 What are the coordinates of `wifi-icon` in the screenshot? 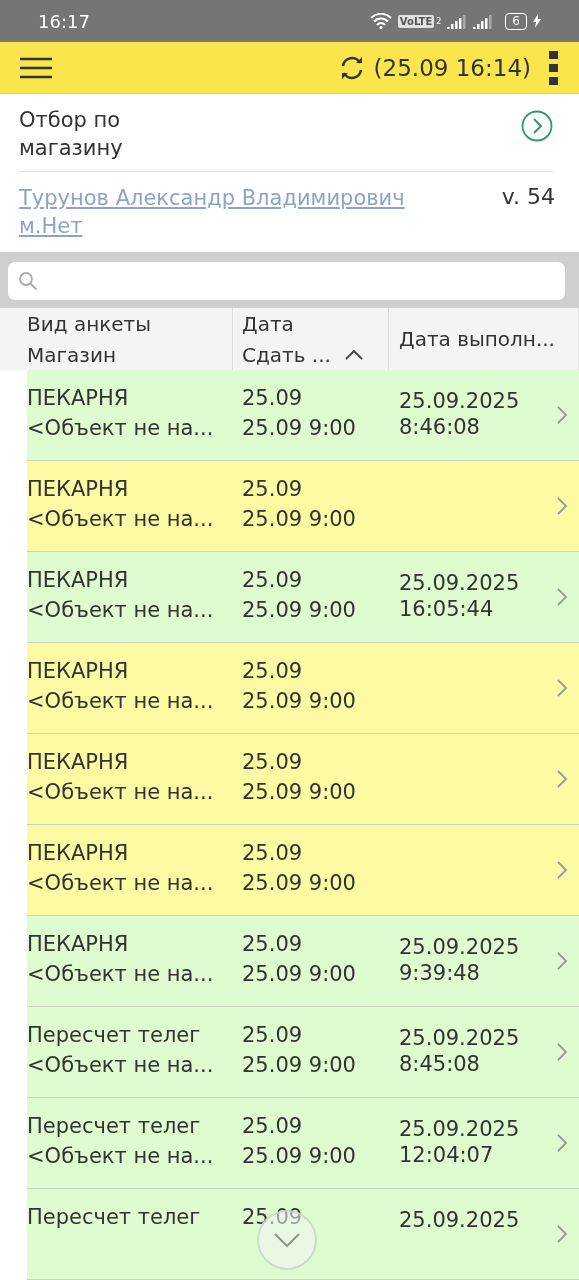 It's located at (380, 21).